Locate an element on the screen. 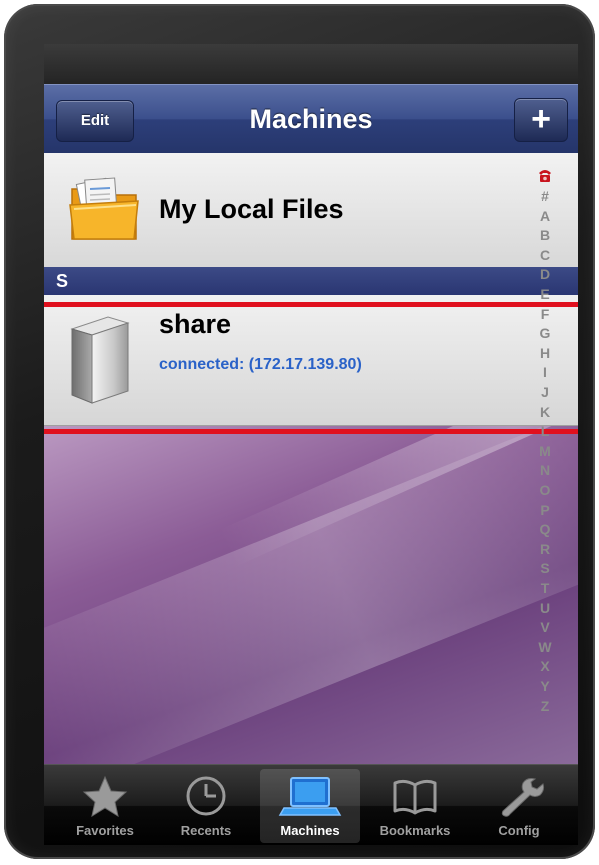  index-letter: P is located at coordinates (545, 510).